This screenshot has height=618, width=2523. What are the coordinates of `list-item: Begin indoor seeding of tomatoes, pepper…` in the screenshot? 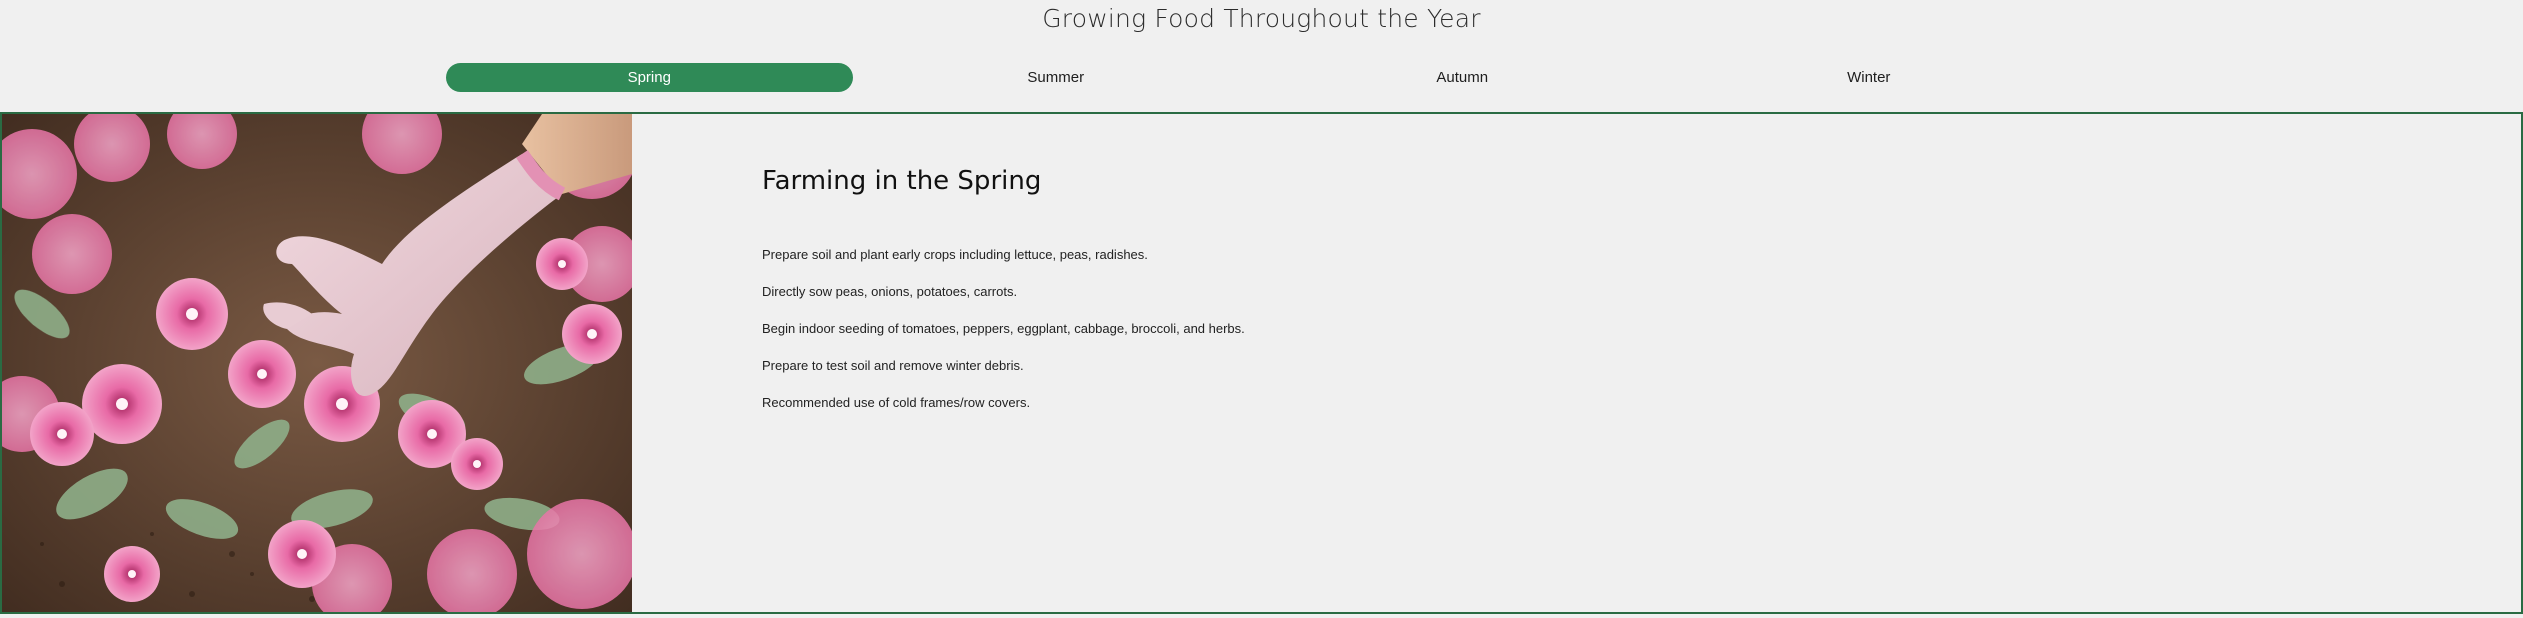 It's located at (1003, 328).